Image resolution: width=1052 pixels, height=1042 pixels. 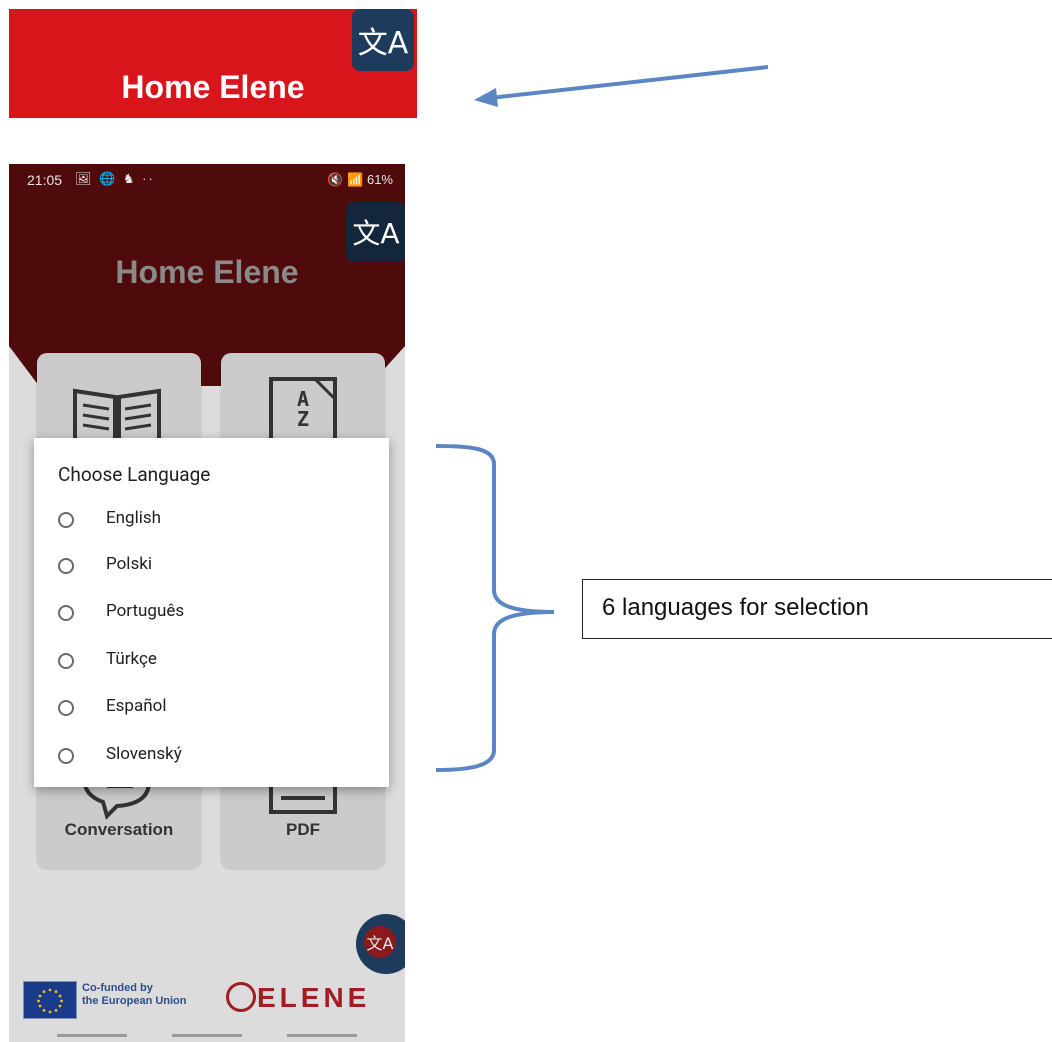 What do you see at coordinates (117, 988) in the screenshot?
I see `eu-line-1: Co-funded by` at bounding box center [117, 988].